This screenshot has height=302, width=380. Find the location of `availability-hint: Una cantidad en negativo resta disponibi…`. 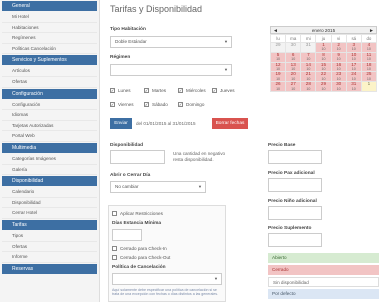

availability-hint: Una cantidad en negativo resta disponibi… is located at coordinates (199, 156).